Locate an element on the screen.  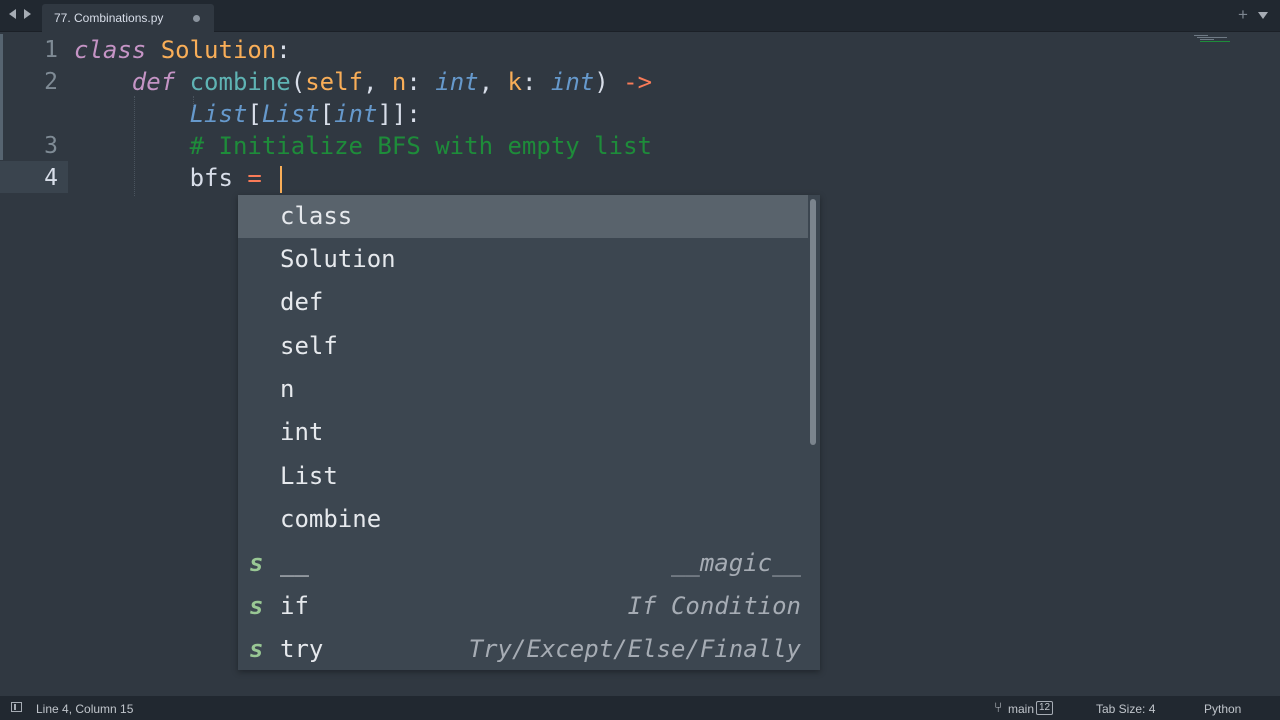
autocomplete-label: Solution is located at coordinates (338, 259).